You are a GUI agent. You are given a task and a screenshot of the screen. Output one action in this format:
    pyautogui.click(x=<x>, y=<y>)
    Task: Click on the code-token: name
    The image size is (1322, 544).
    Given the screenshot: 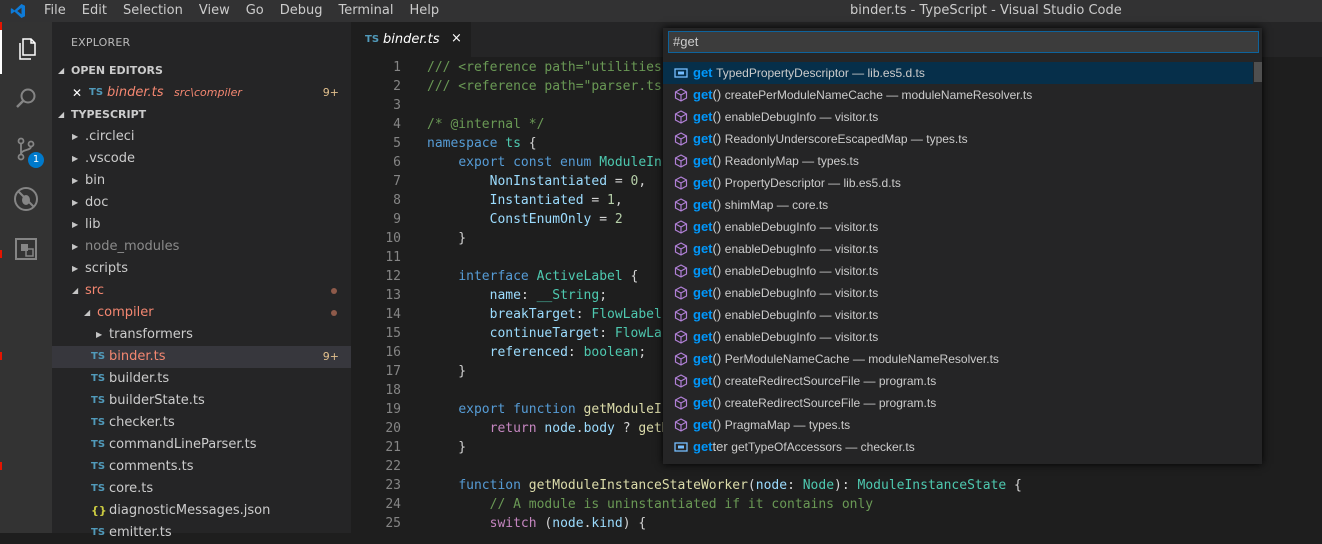 What is the action you would take?
    pyautogui.click(x=505, y=295)
    